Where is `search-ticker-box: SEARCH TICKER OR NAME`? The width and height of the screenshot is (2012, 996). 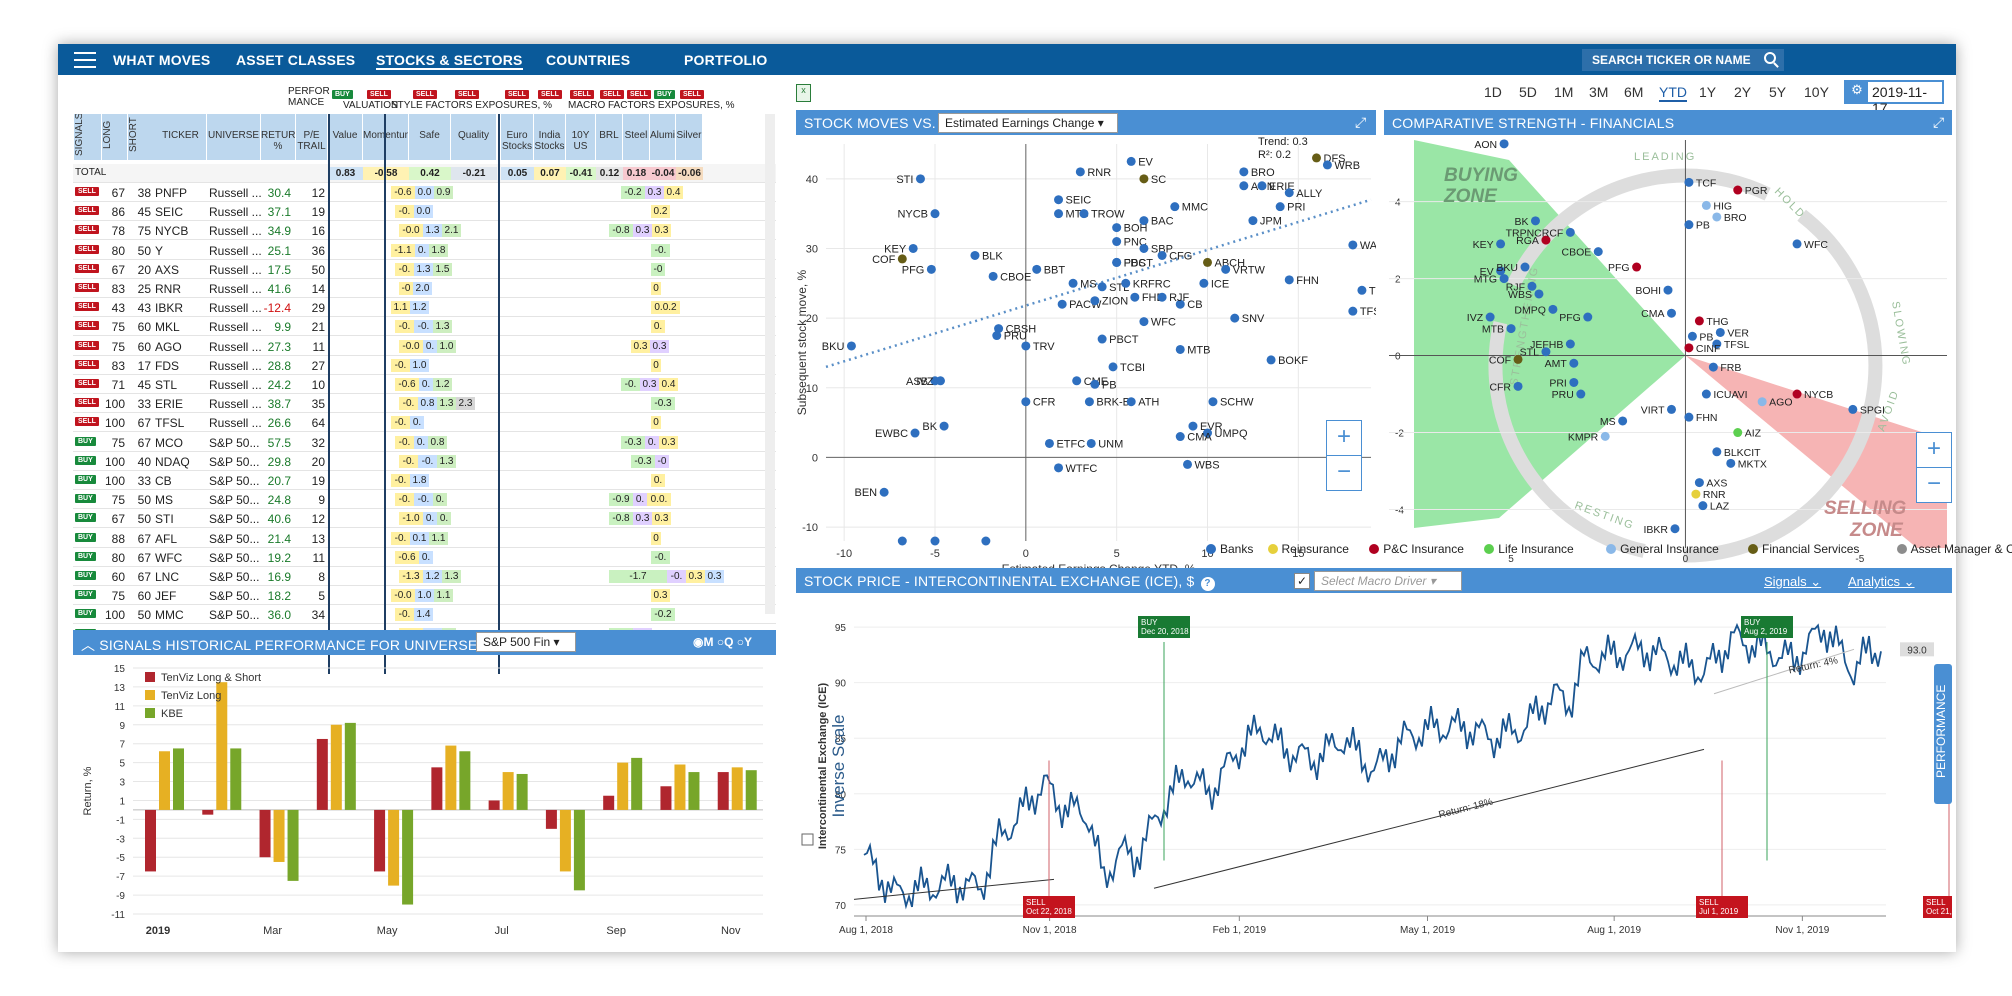
search-ticker-box: SEARCH TICKER OR NAME is located at coordinates (1683, 60).